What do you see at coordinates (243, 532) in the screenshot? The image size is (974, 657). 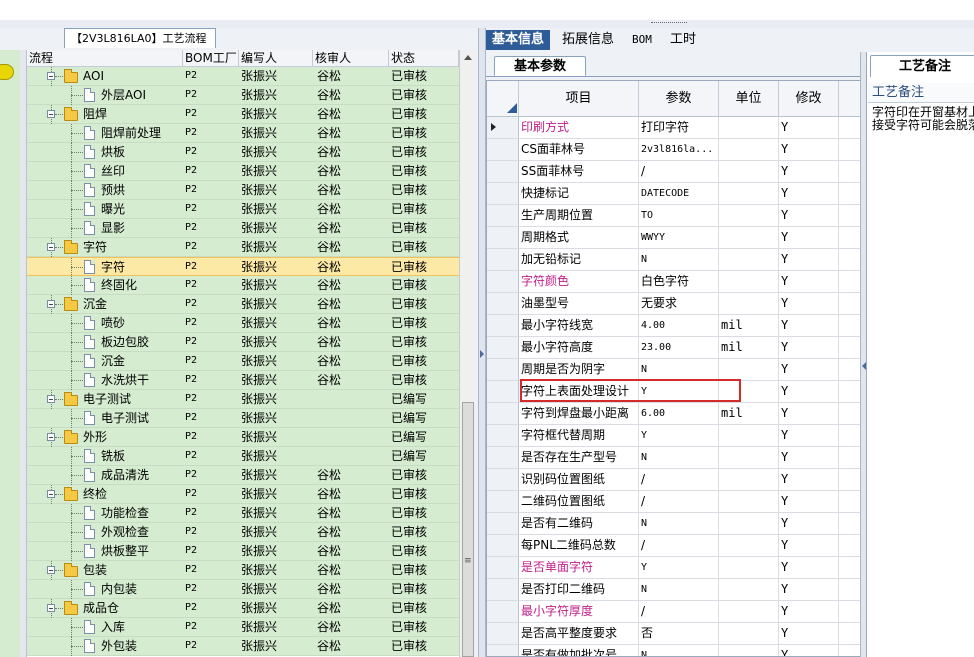 I see `table-row: 外观检查 P2 张振兴 谷松 已审核` at bounding box center [243, 532].